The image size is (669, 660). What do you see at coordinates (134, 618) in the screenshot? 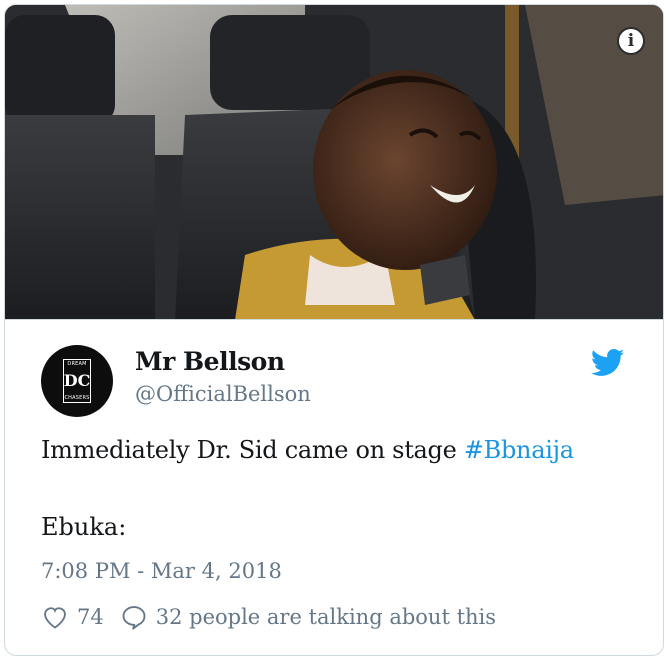
I see `speech-bubble-icon` at bounding box center [134, 618].